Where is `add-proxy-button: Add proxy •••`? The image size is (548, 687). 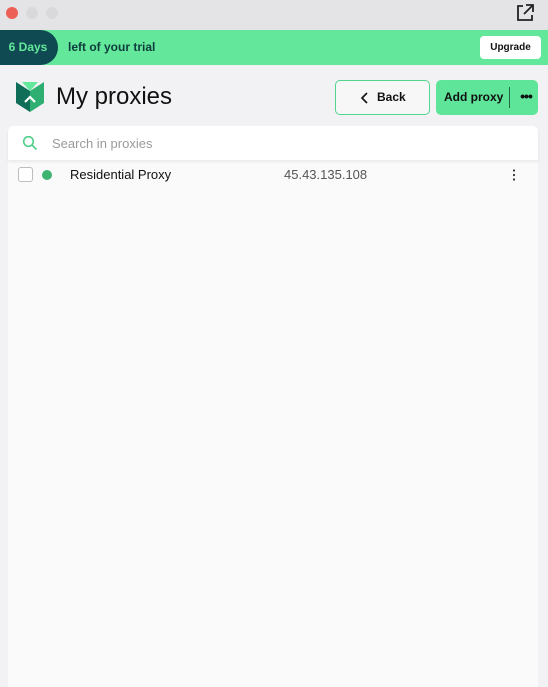
add-proxy-button: Add proxy ••• is located at coordinates (487, 97).